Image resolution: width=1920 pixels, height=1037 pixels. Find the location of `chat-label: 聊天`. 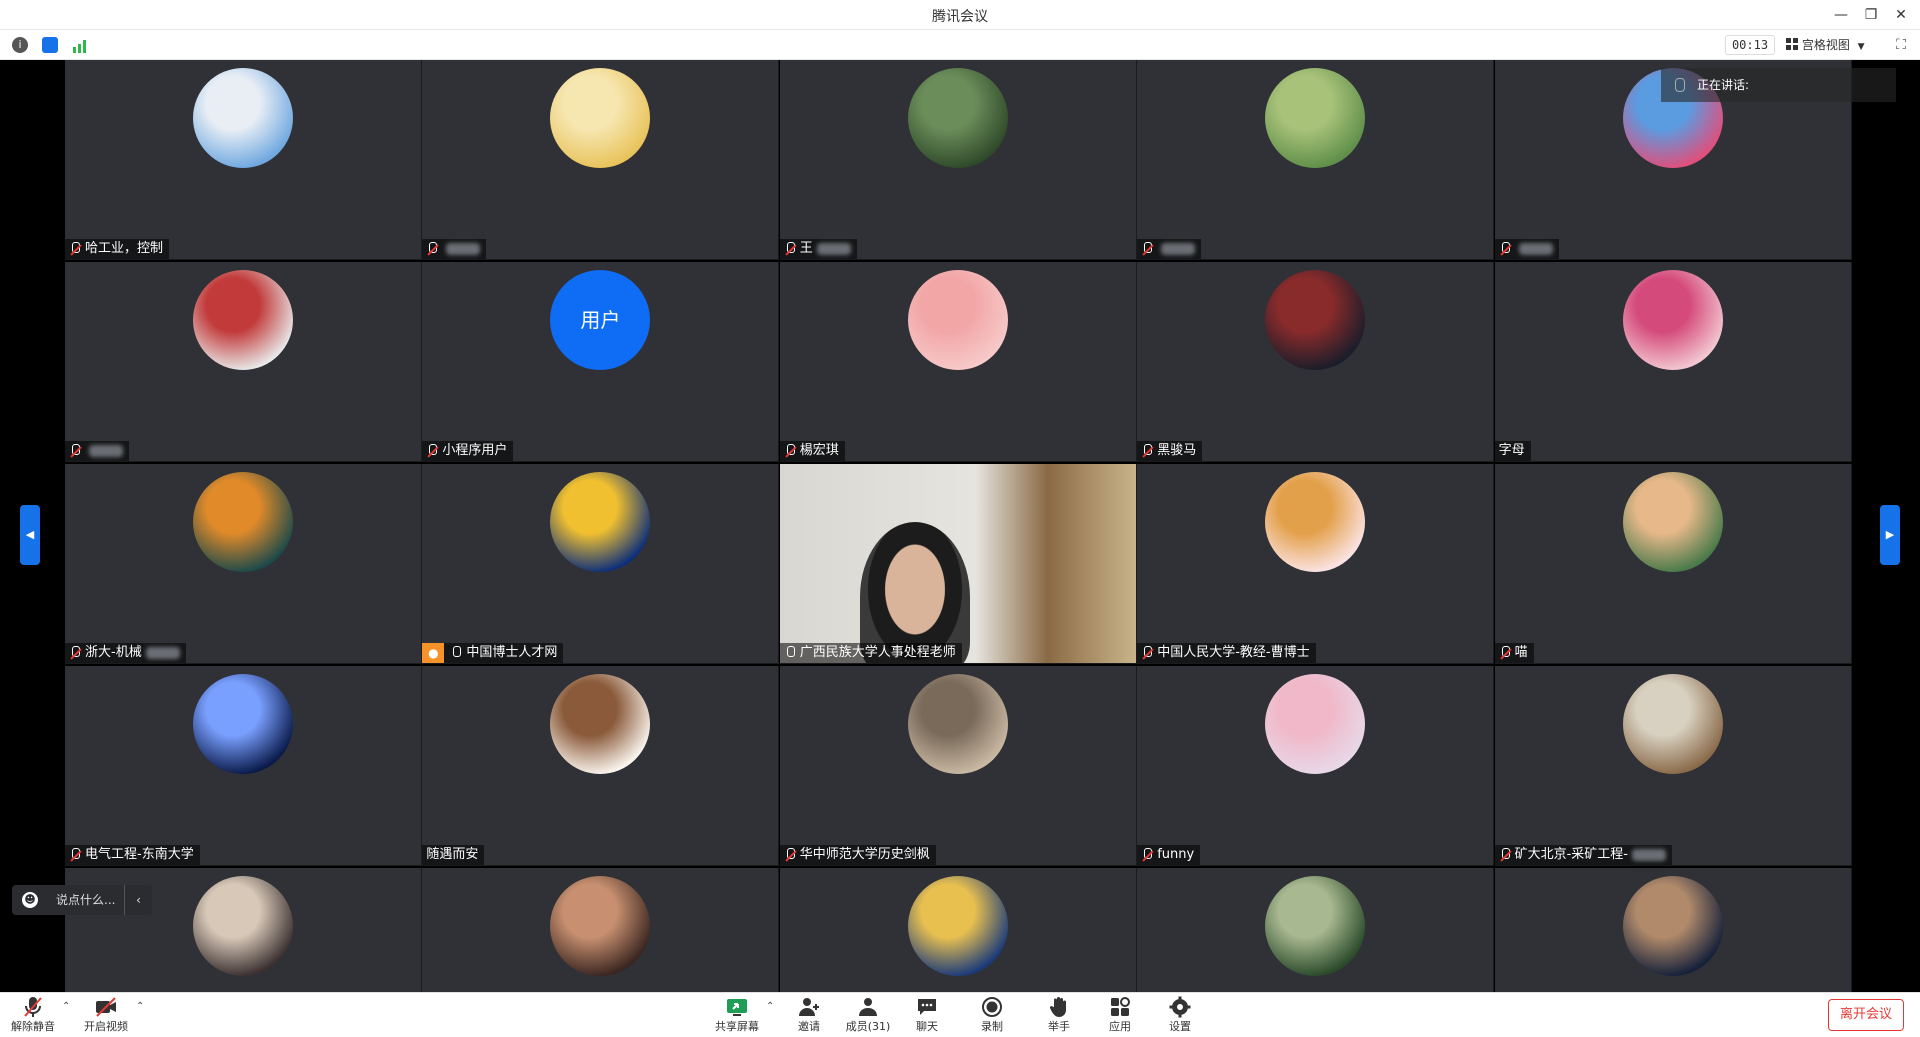

chat-label: 聊天 is located at coordinates (927, 1026).